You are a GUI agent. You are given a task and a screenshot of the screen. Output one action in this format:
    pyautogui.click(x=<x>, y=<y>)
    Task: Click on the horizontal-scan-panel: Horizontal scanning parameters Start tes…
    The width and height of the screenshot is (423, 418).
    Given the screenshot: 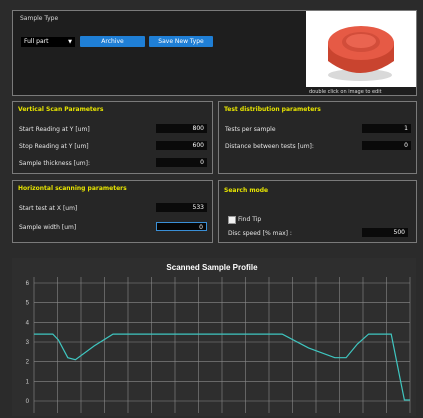 What is the action you would take?
    pyautogui.click(x=112, y=211)
    